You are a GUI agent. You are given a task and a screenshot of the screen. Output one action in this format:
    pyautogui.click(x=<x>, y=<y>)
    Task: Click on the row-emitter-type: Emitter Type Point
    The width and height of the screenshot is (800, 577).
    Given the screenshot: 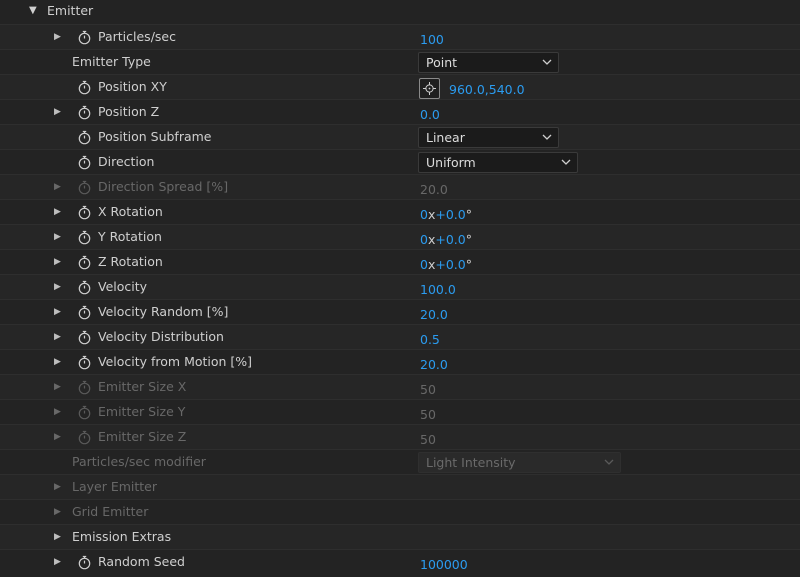 What is the action you would take?
    pyautogui.click(x=400, y=62)
    